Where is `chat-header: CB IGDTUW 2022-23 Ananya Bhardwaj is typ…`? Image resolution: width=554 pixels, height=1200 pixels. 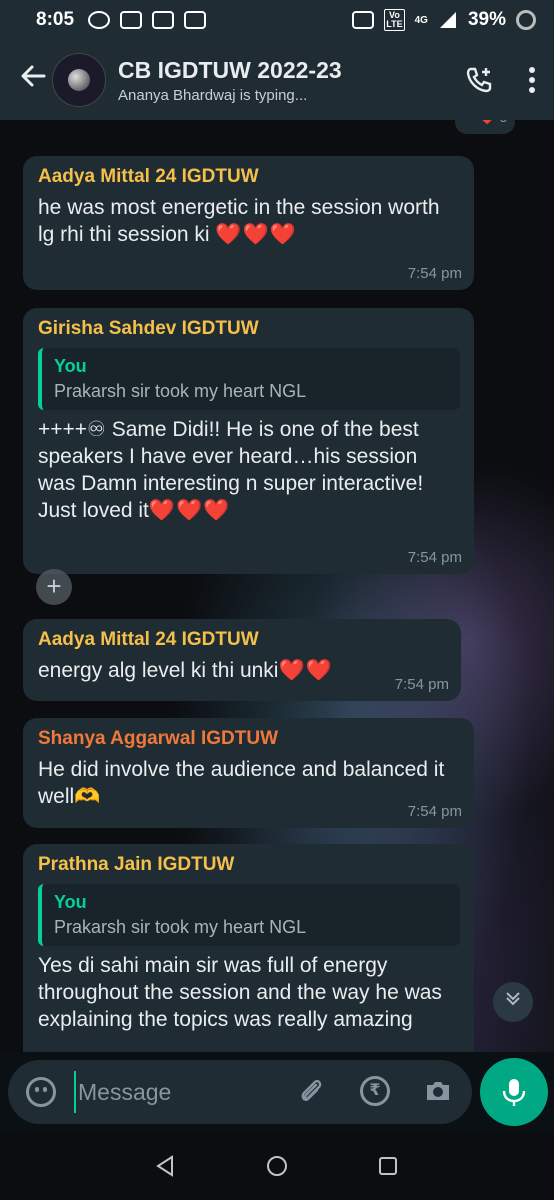
chat-header: CB IGDTUW 2022-23 Ananya Bhardwaj is typ… is located at coordinates (277, 80).